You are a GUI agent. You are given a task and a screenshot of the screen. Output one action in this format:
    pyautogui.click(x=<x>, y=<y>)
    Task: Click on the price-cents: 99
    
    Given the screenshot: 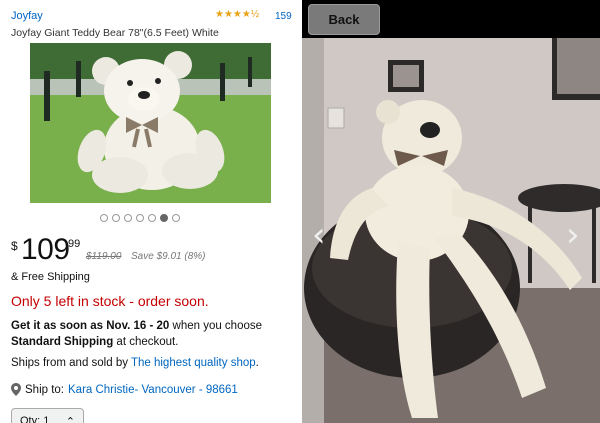 What is the action you would take?
    pyautogui.click(x=74, y=244)
    